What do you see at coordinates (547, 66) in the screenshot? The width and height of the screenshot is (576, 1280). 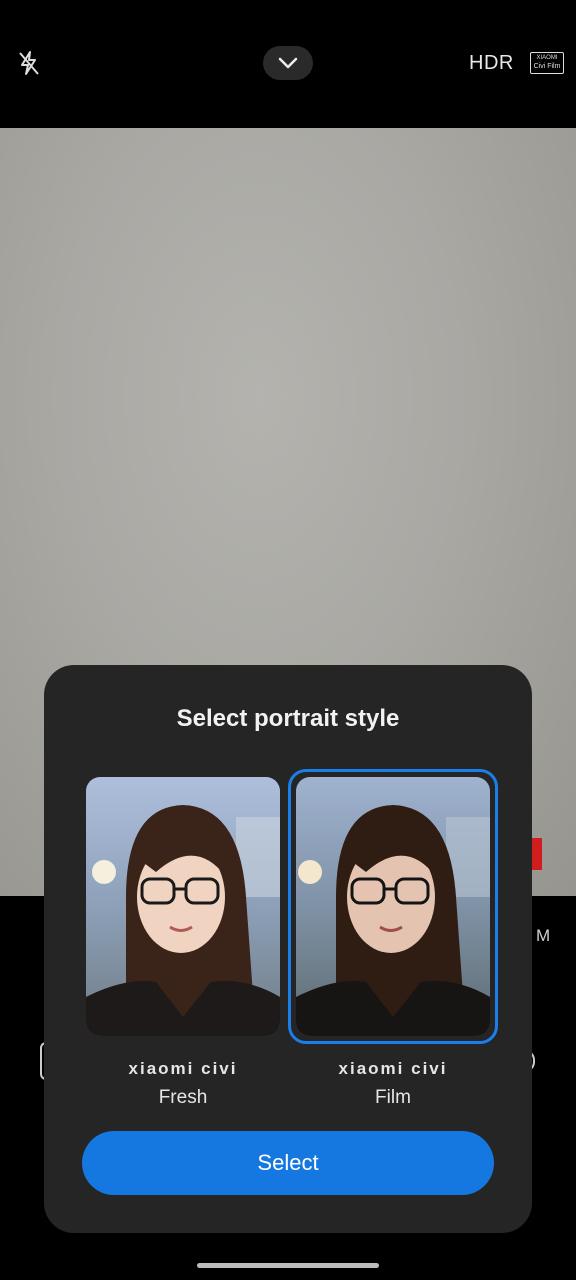 I see `badge-line-2: Civi Film` at bounding box center [547, 66].